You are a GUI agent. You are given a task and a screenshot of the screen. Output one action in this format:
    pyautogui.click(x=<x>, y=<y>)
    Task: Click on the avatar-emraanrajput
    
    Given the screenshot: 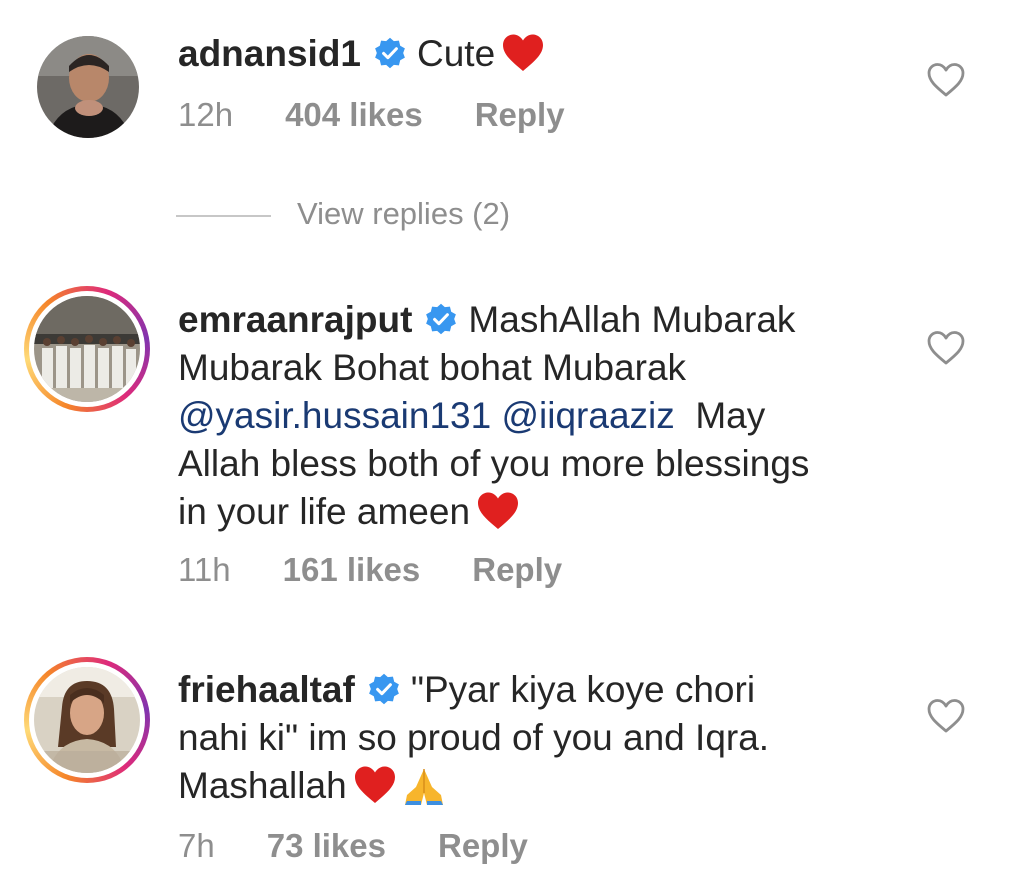 What is the action you would take?
    pyautogui.click(x=87, y=349)
    